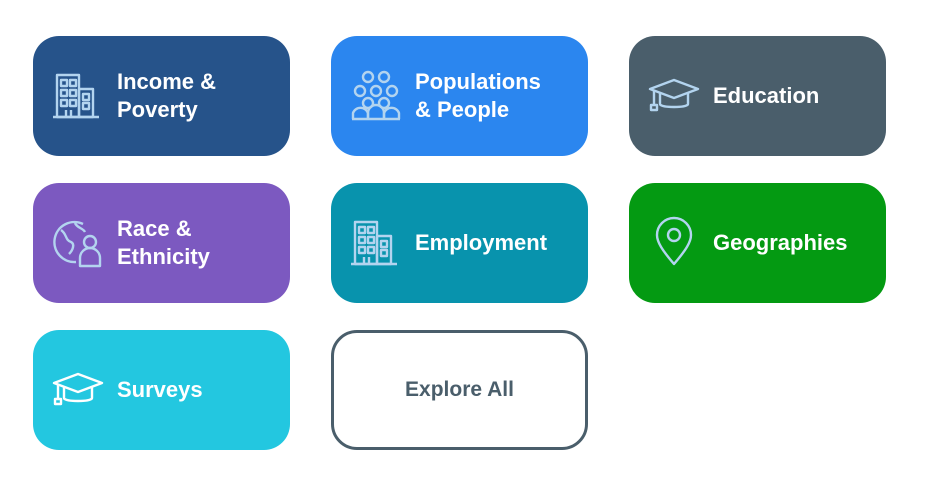 This screenshot has height=495, width=925. I want to click on tile-label: Geographies, so click(780, 242).